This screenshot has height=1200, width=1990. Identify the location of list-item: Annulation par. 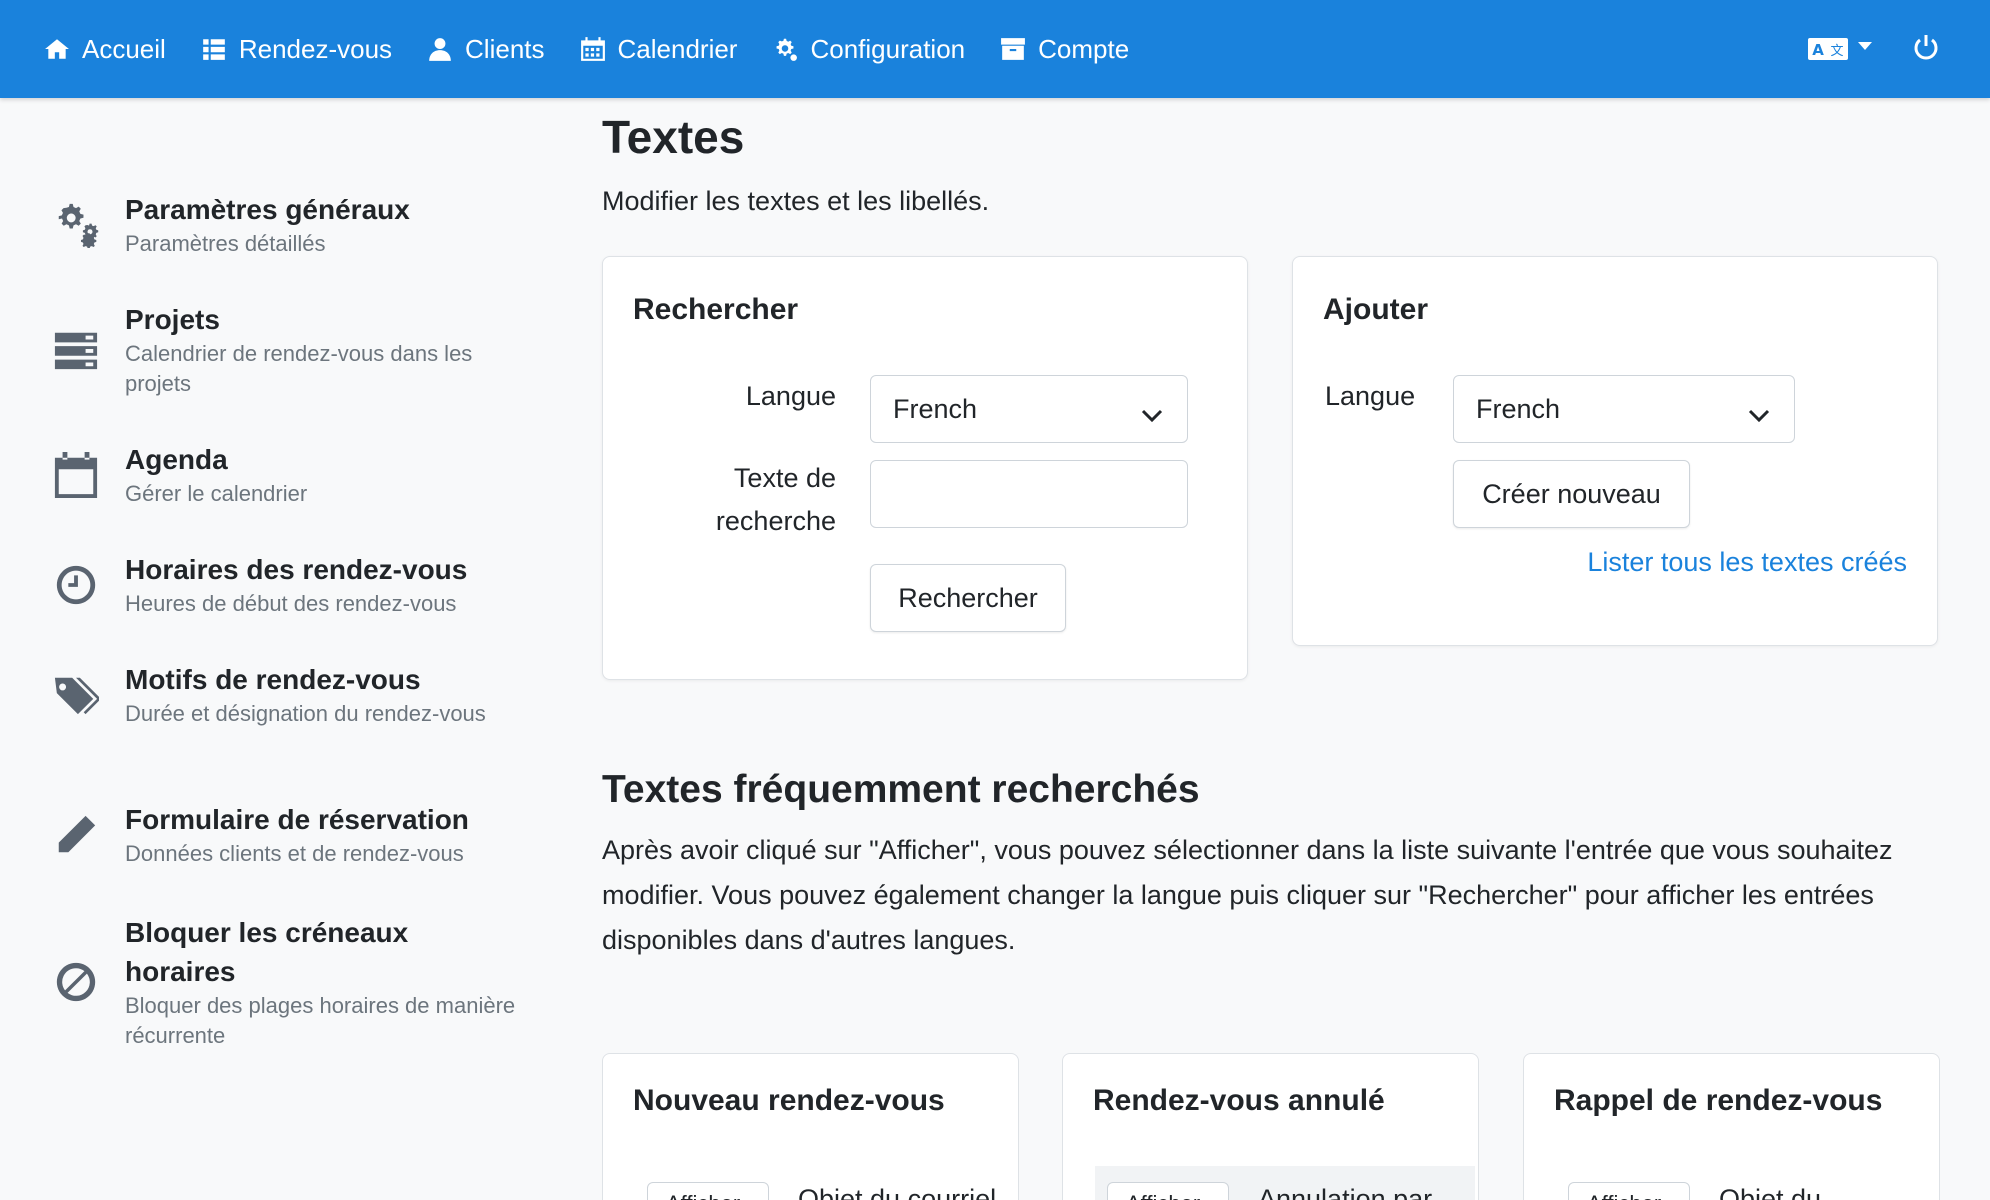
(1345, 1192).